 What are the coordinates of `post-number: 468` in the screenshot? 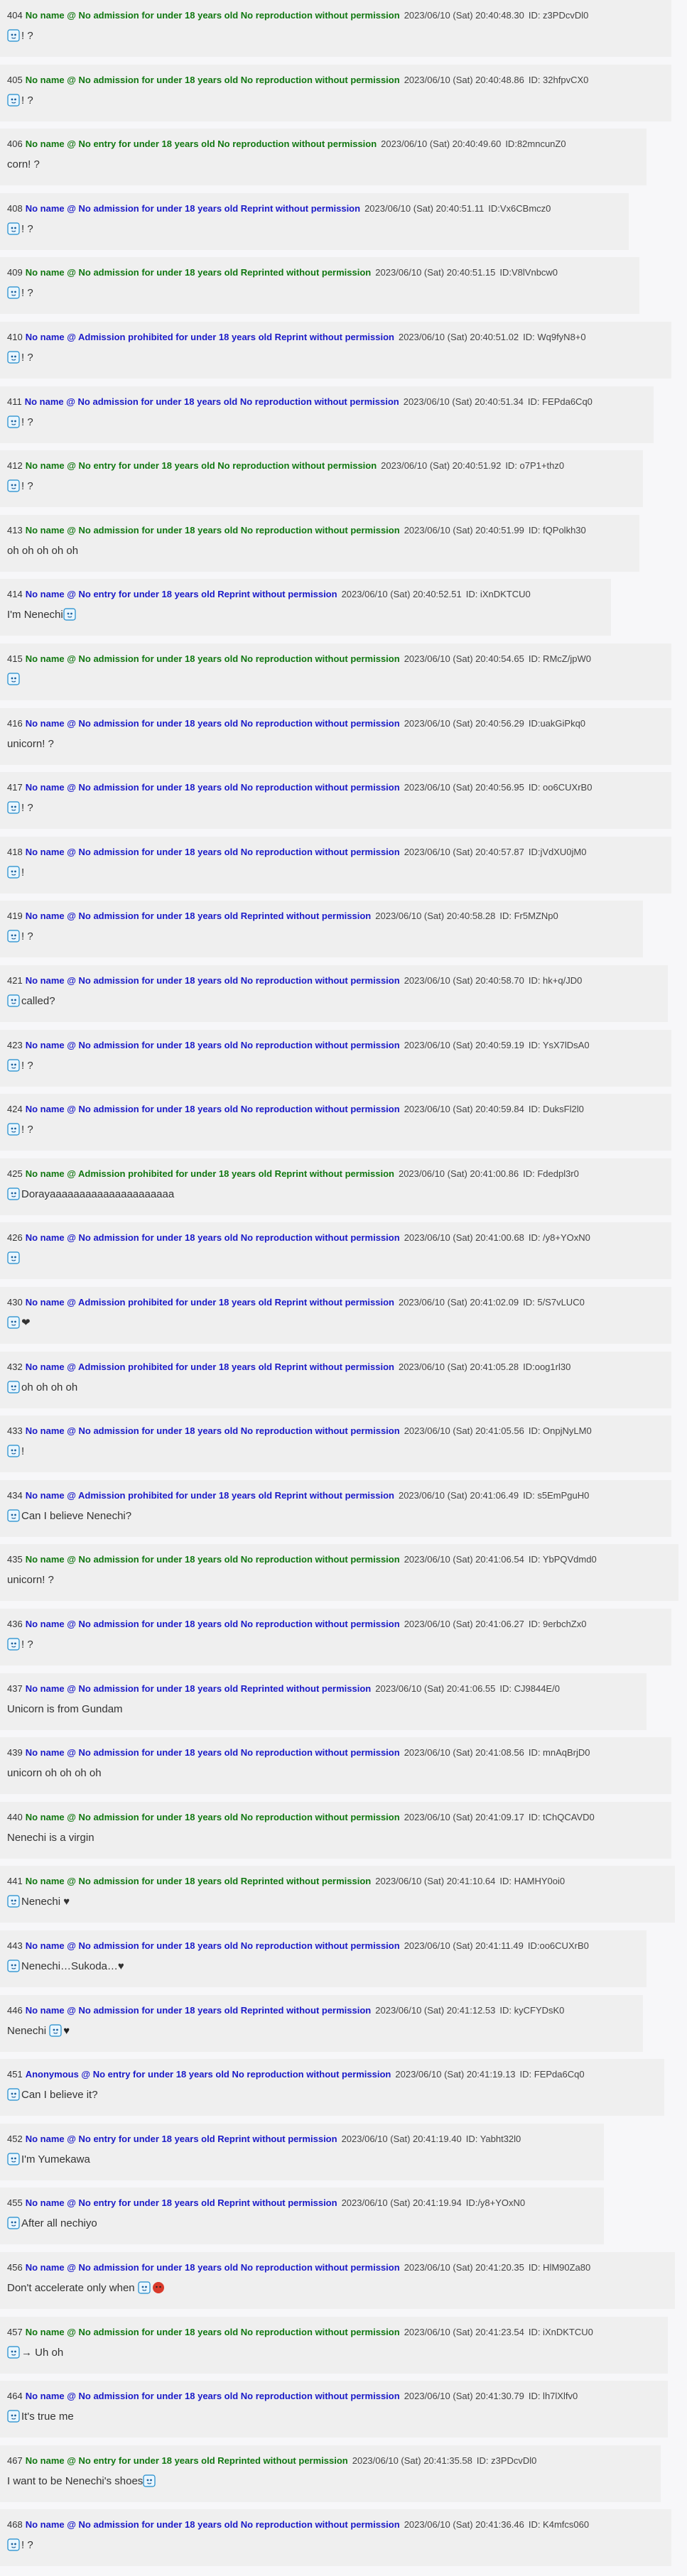 It's located at (15, 2524).